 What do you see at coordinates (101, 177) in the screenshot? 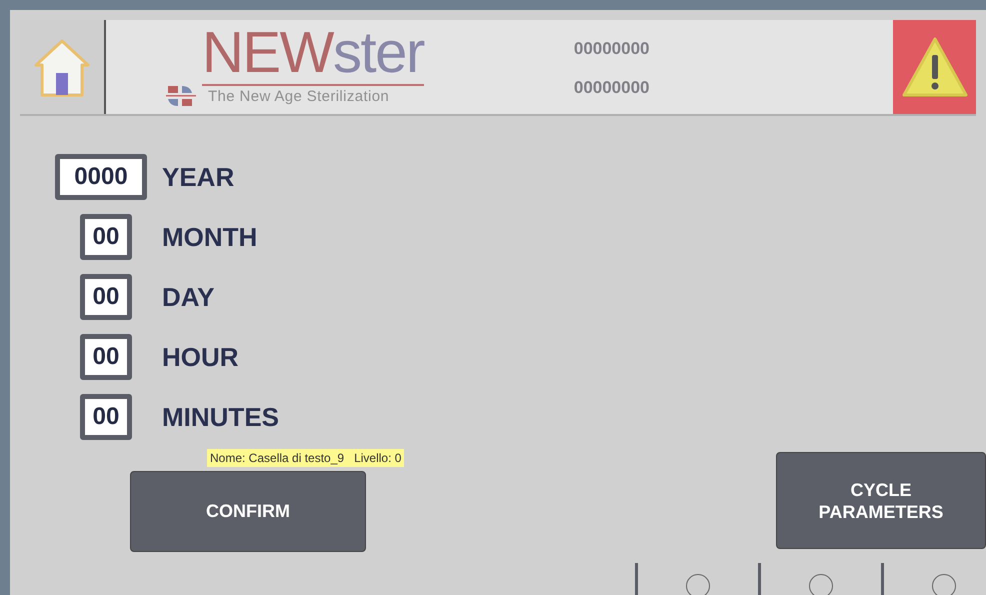
I see `value-field: 0000` at bounding box center [101, 177].